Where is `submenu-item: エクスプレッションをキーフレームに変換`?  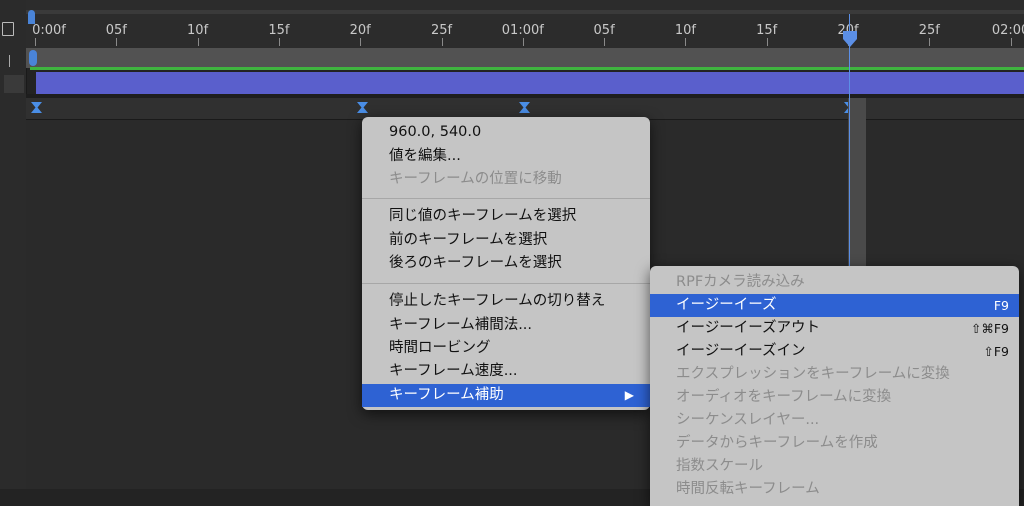 submenu-item: エクスプレッションをキーフレームに変換 is located at coordinates (834, 374).